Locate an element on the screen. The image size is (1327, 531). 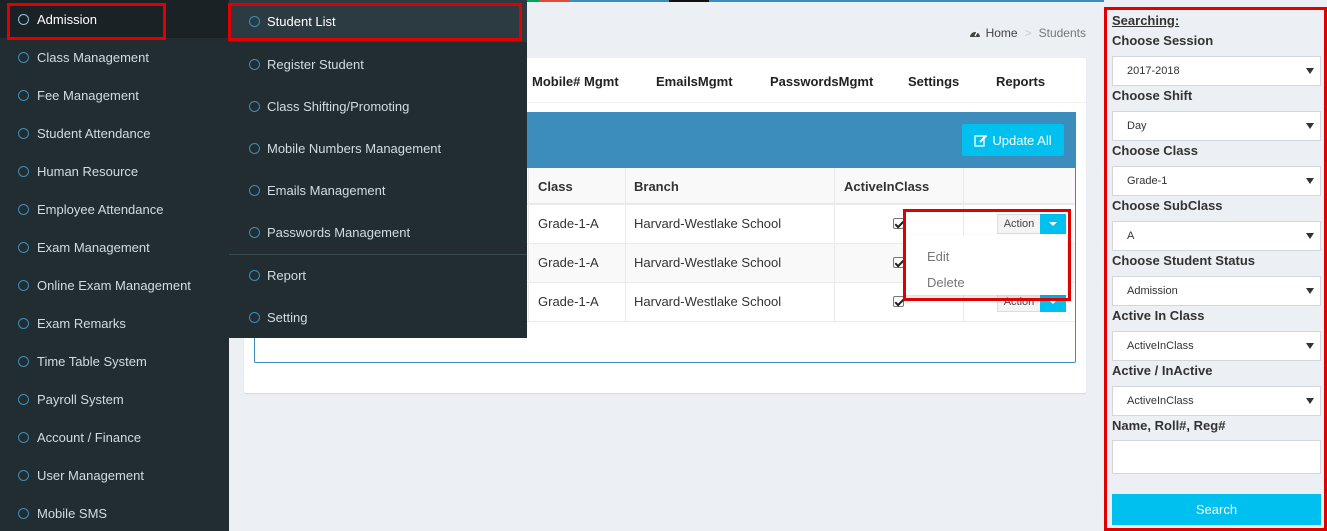
tab-reports: Reports is located at coordinates (1020, 81).